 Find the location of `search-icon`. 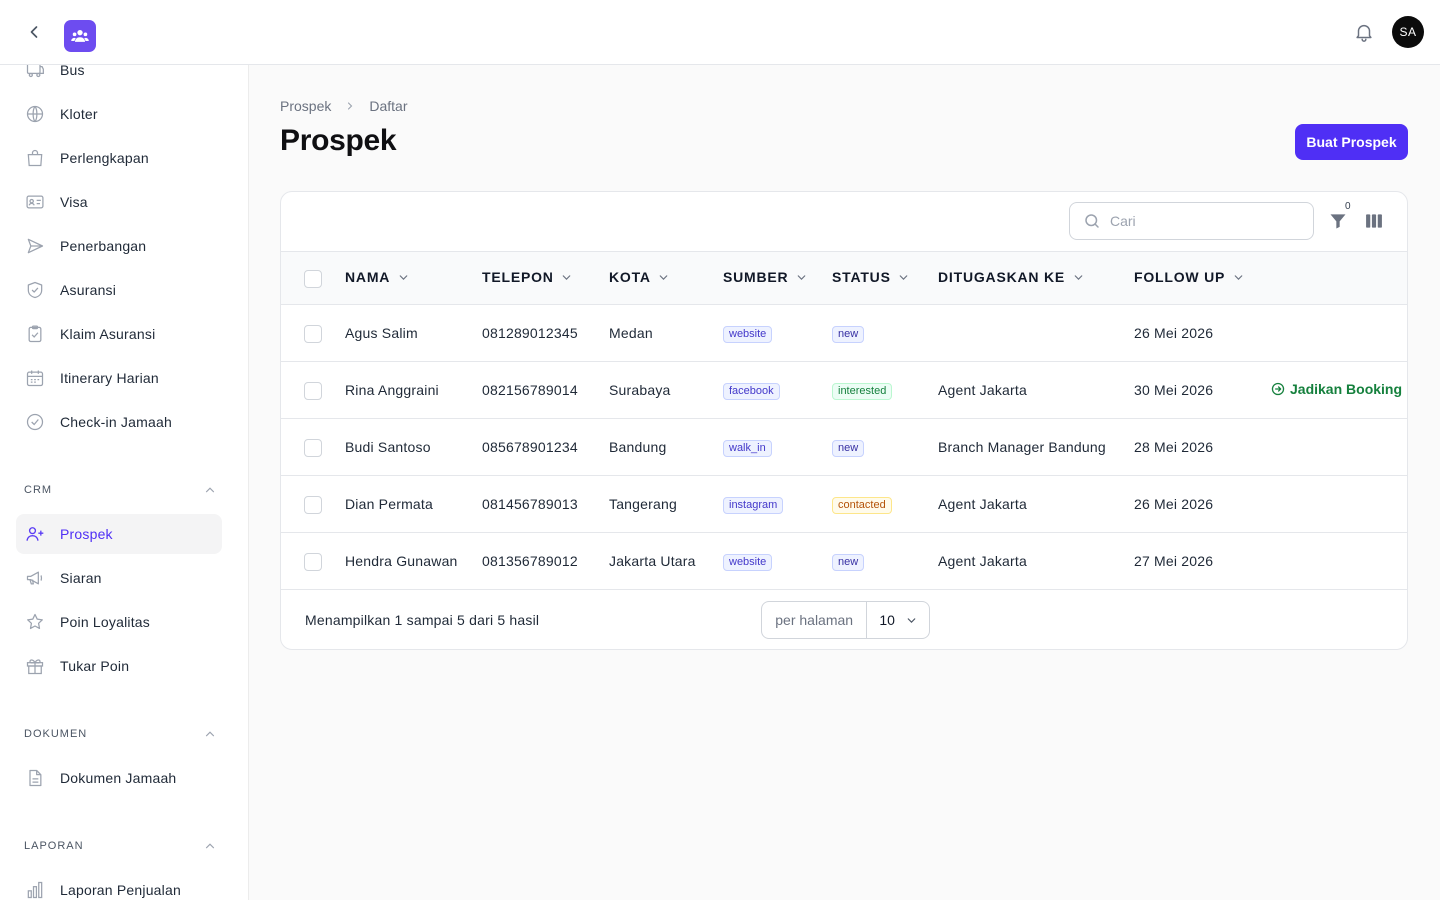

search-icon is located at coordinates (1092, 221).